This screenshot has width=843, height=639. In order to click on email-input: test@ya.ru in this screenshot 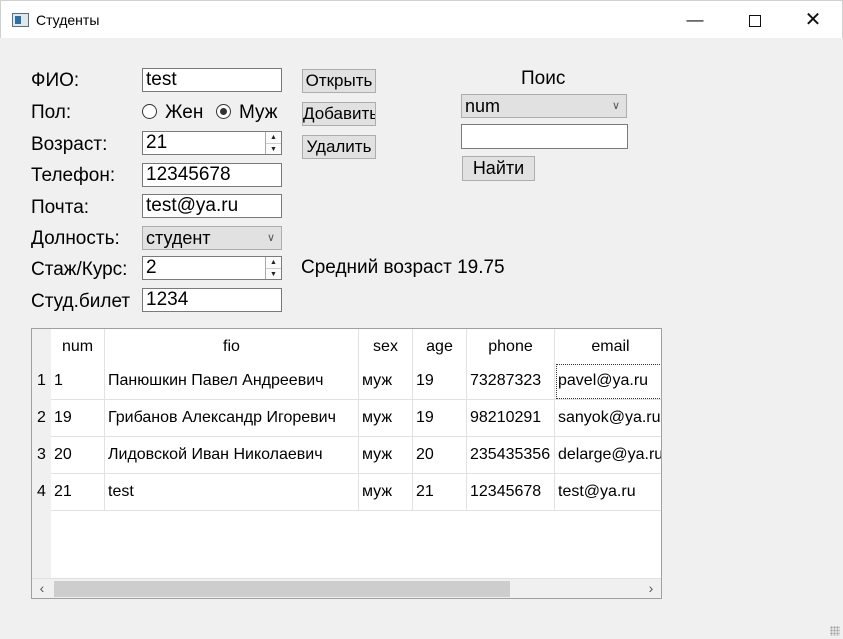, I will do `click(212, 206)`.